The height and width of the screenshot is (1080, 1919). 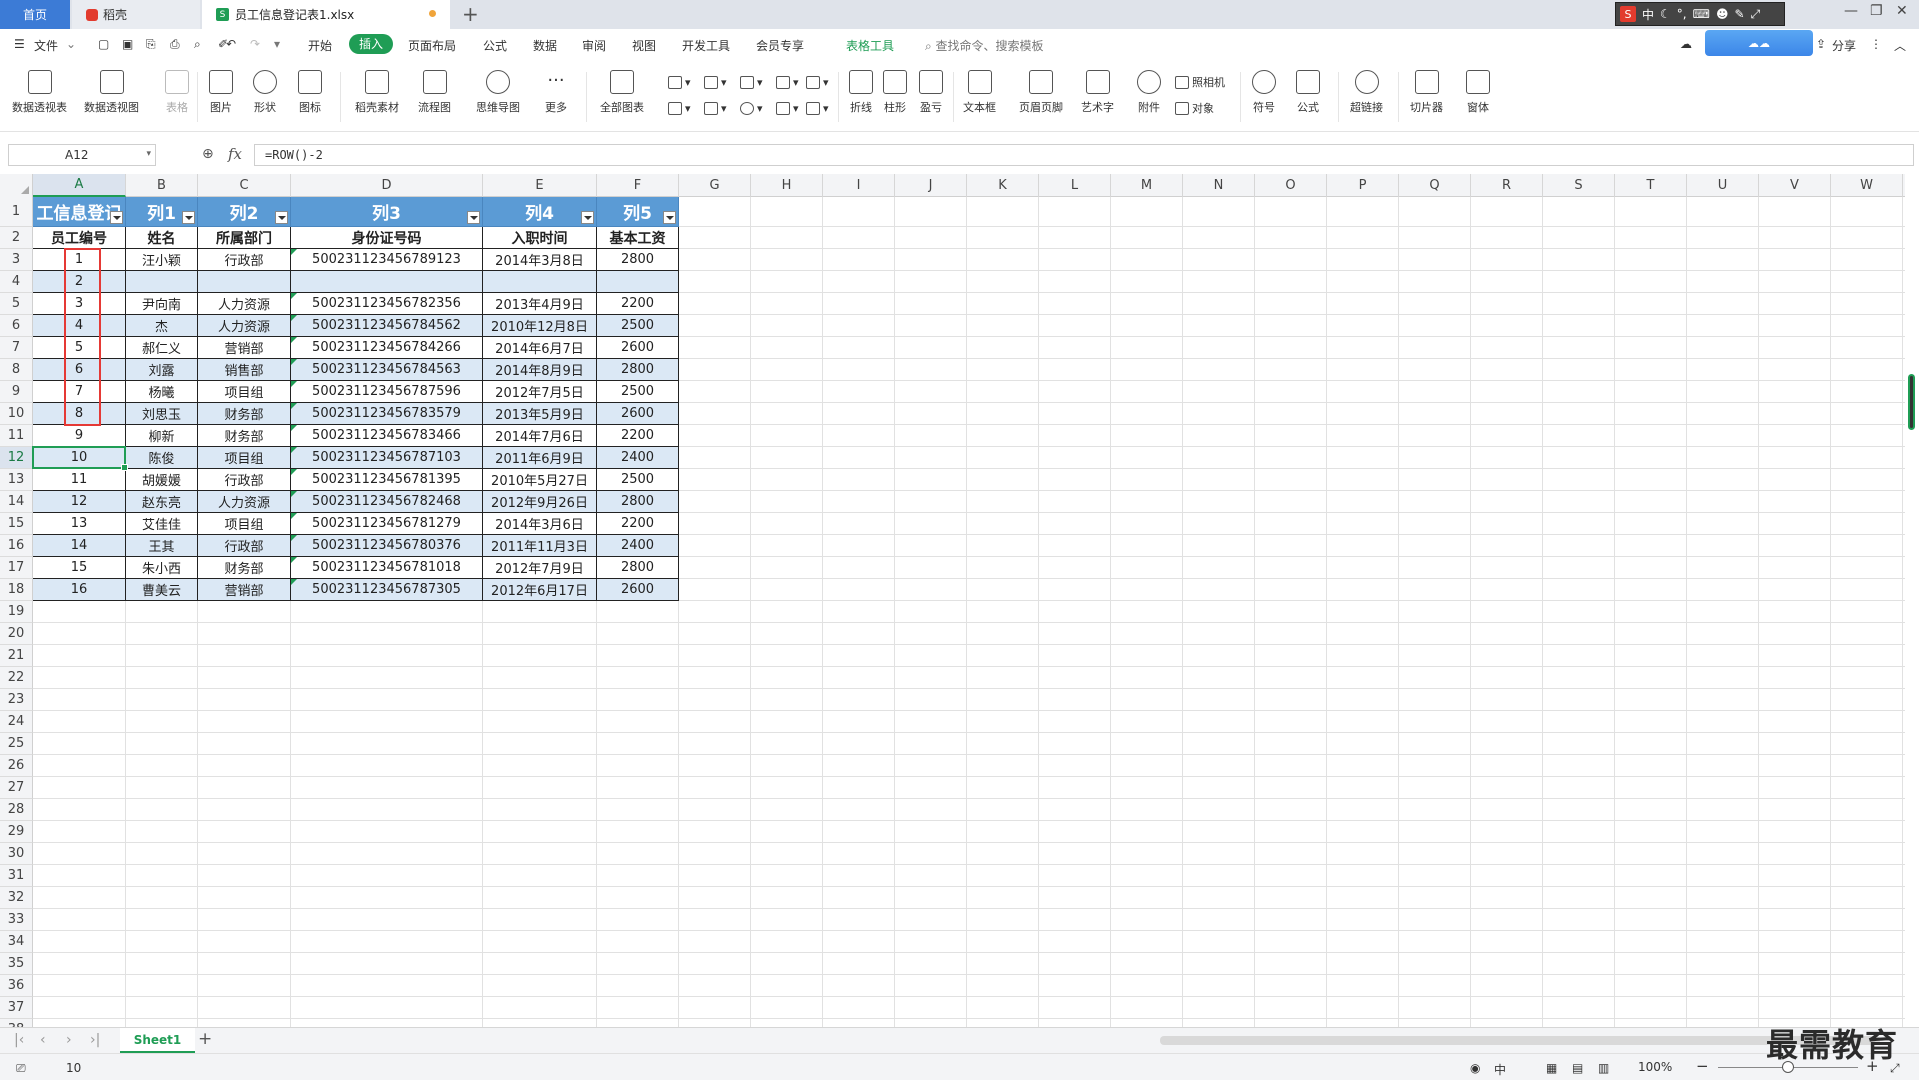 What do you see at coordinates (16, 722) in the screenshot?
I see `row-header: 24` at bounding box center [16, 722].